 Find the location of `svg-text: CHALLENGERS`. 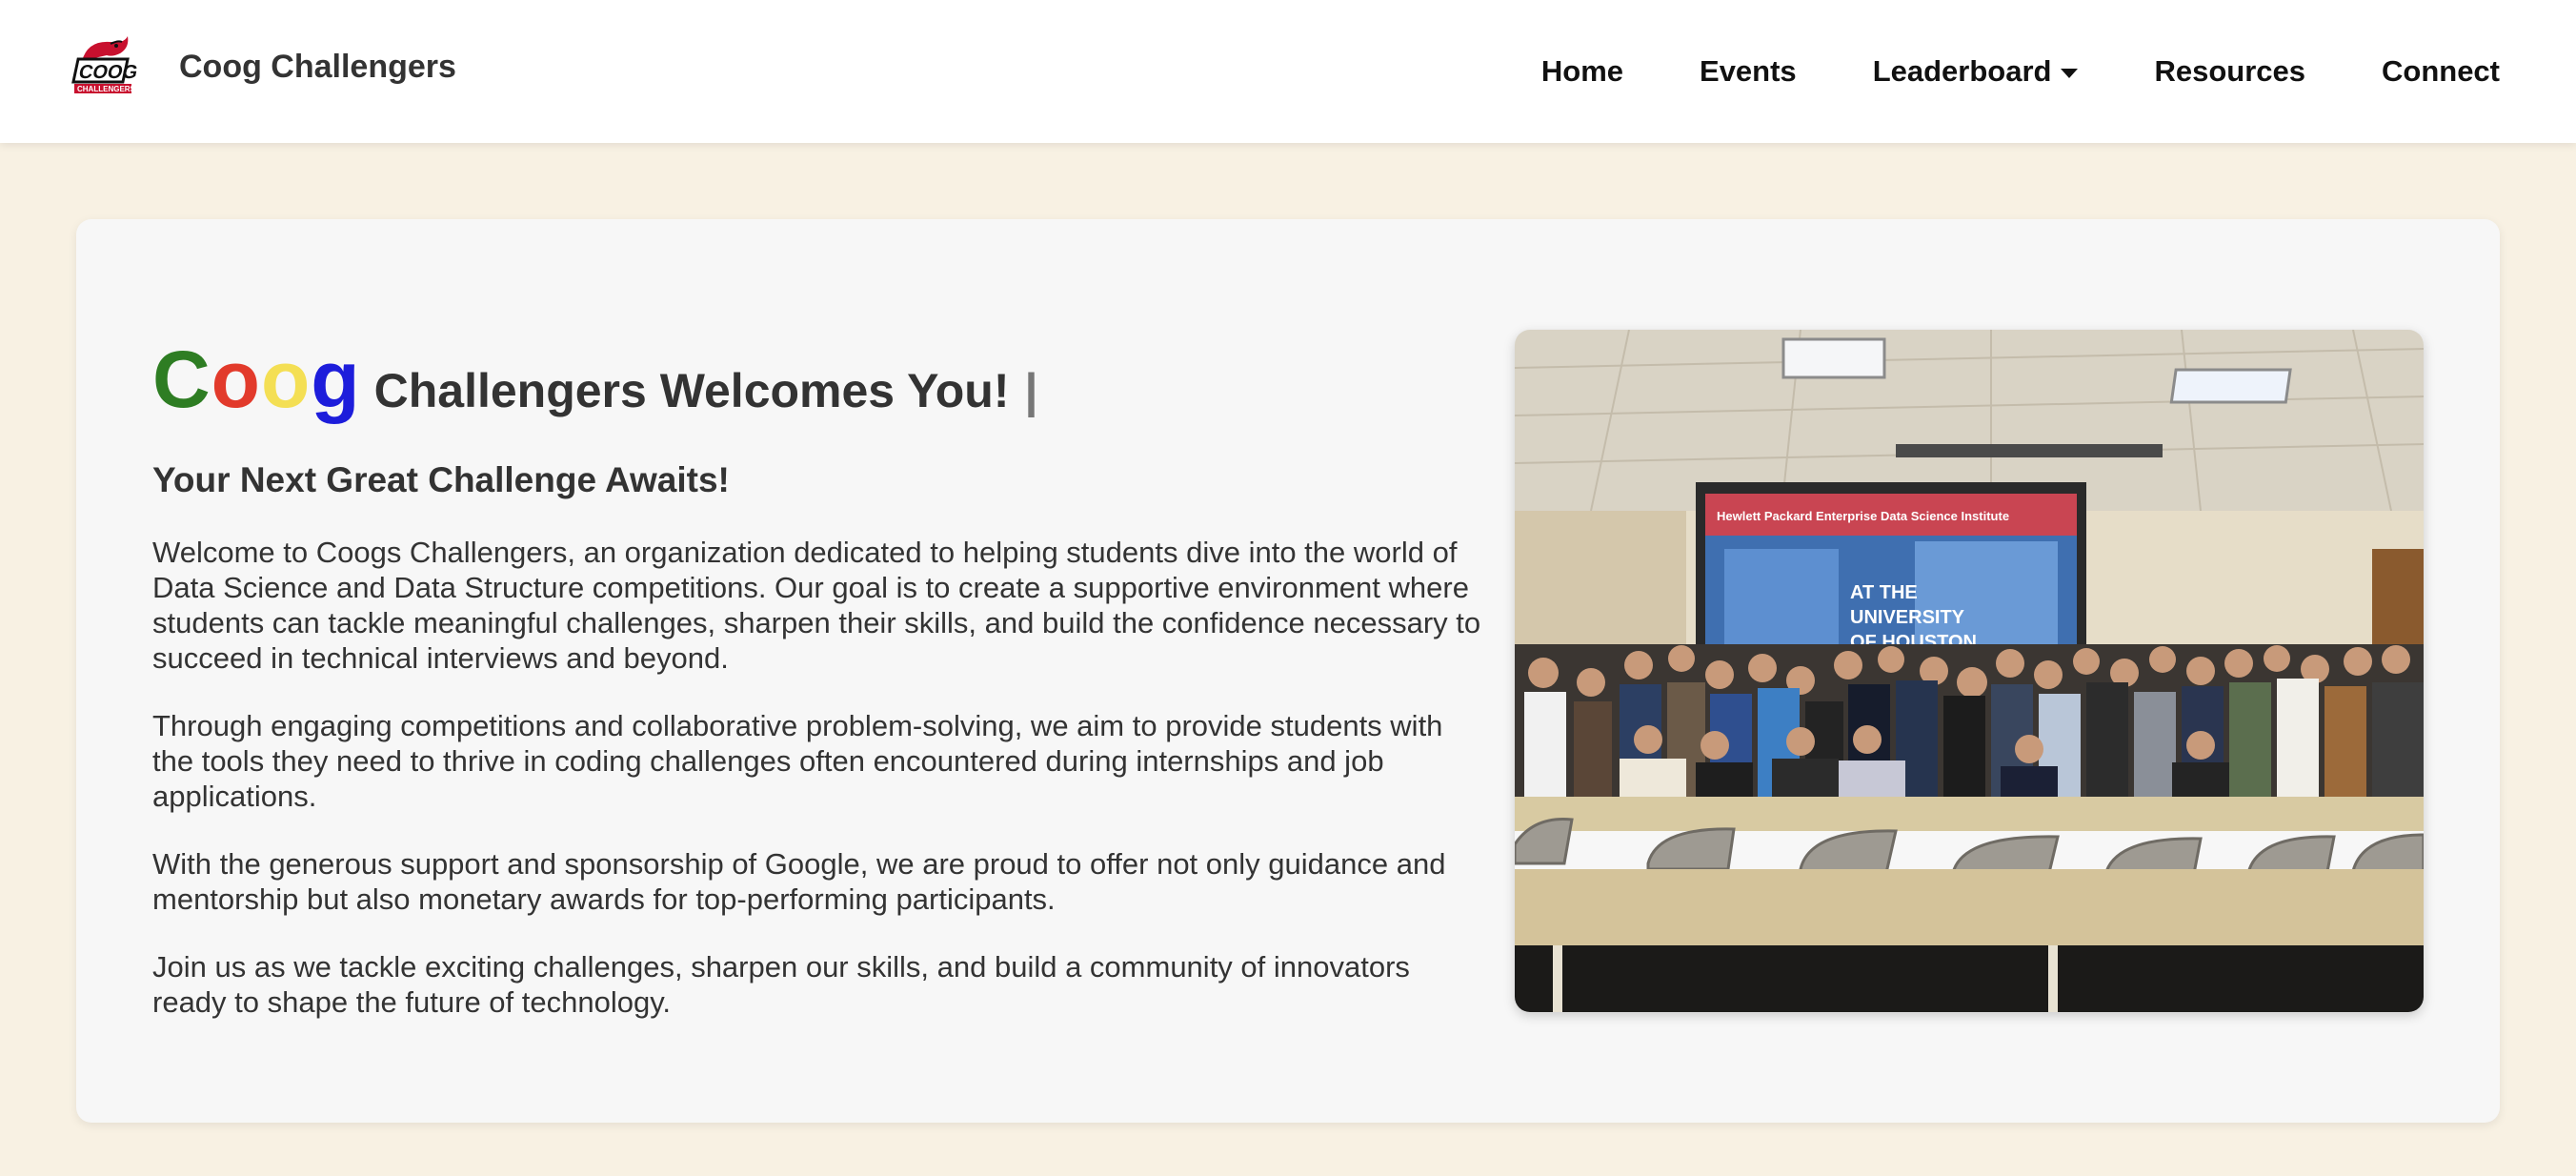

svg-text: CHALLENGERS is located at coordinates (106, 89).